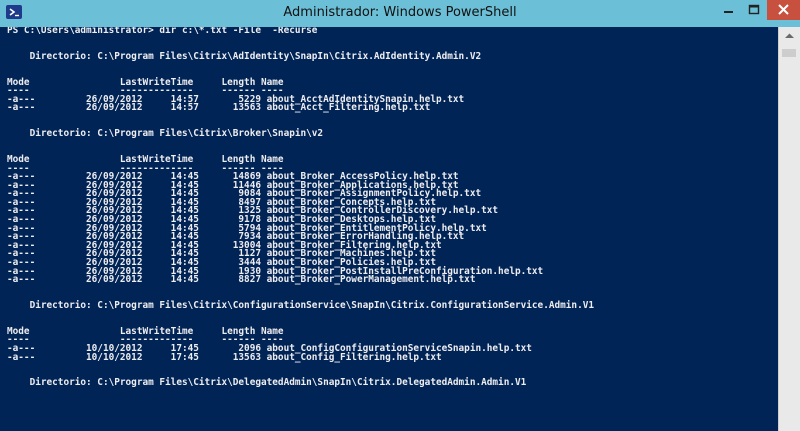 This screenshot has width=800, height=431. I want to click on close-button, so click(783, 10).